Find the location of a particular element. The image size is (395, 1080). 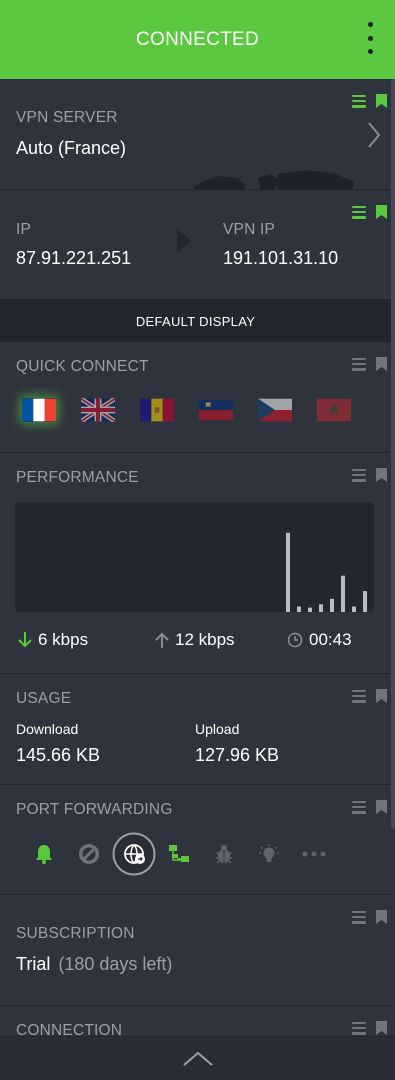

scrollbar is located at coordinates (393, 454).